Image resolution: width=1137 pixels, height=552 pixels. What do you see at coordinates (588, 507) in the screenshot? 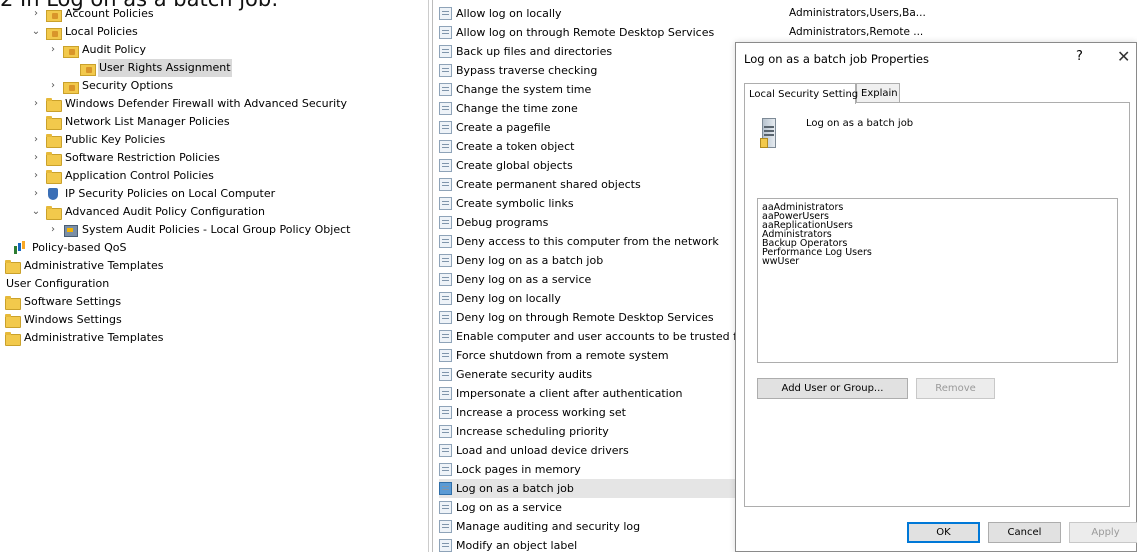
I see `policy-row: Log on as a service` at bounding box center [588, 507].